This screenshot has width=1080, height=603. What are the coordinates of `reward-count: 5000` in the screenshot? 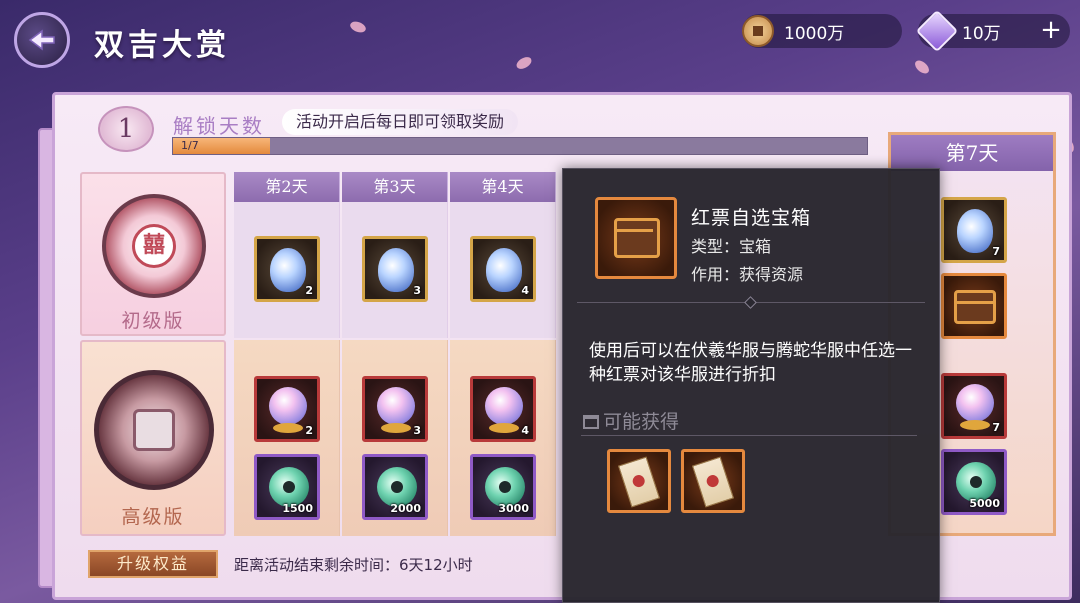 It's located at (984, 503).